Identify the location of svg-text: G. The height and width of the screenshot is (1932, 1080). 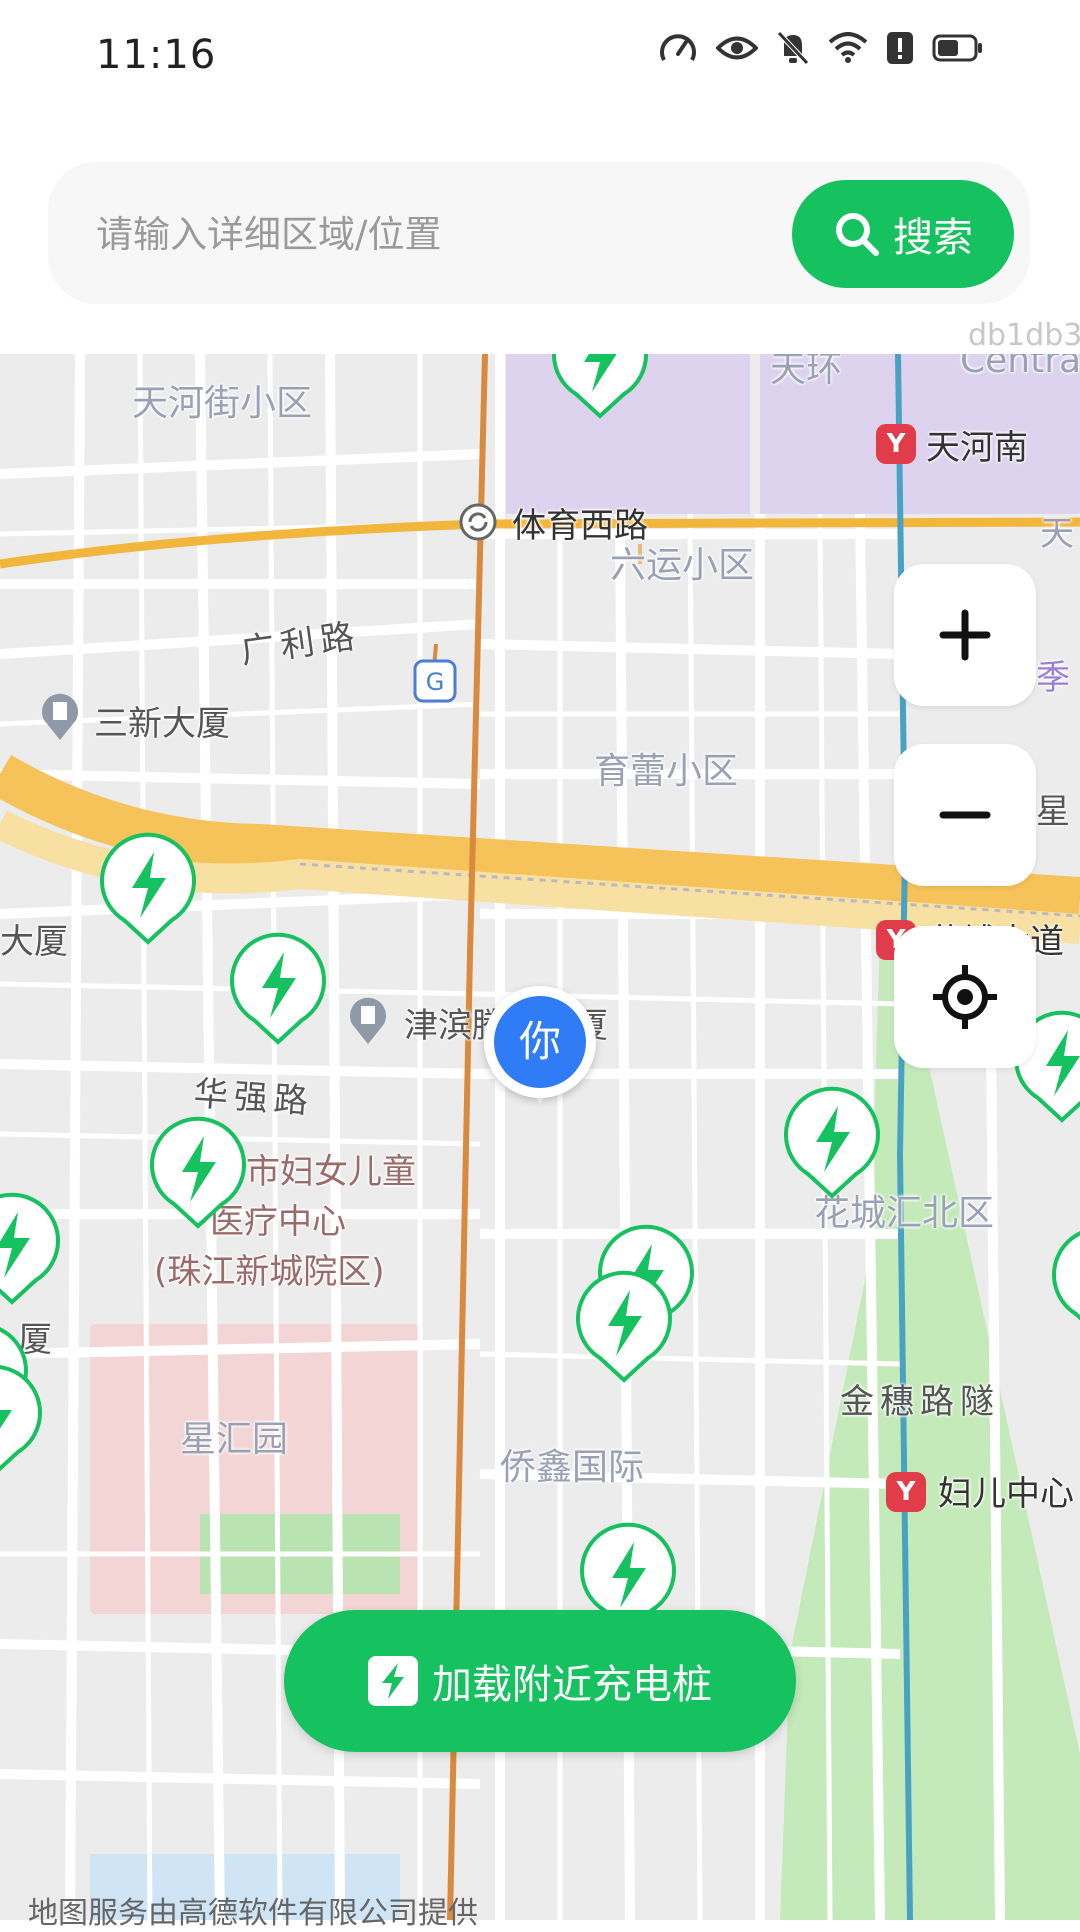
(435, 682).